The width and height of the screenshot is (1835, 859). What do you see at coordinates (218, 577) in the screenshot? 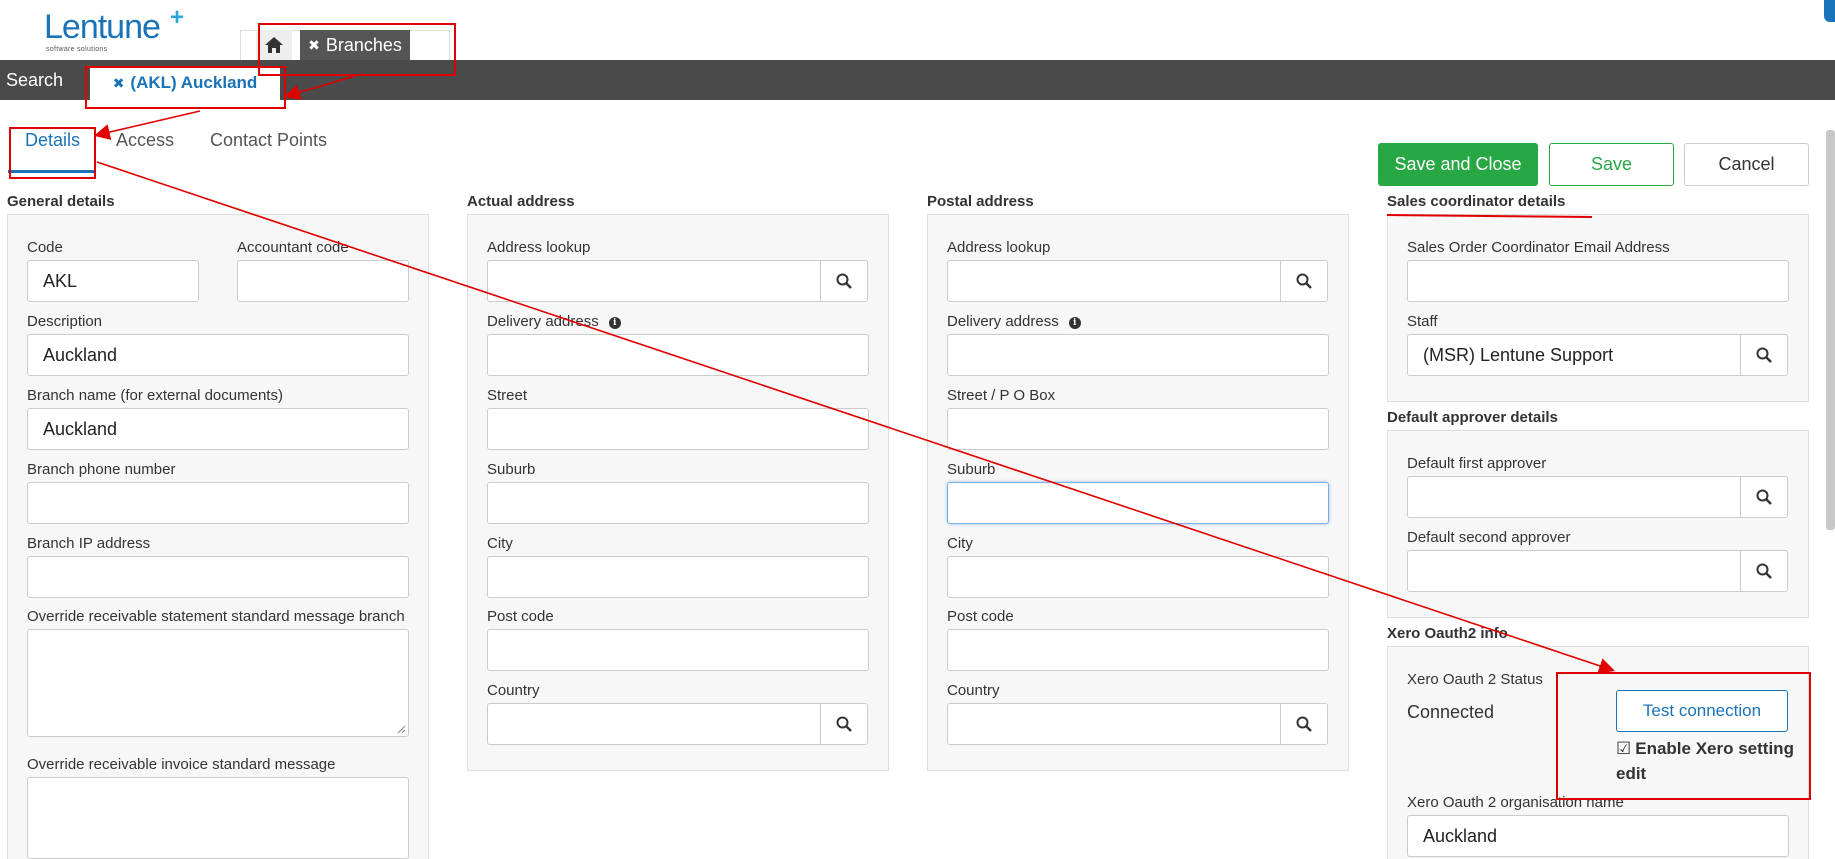
I see `branch-ip-input` at bounding box center [218, 577].